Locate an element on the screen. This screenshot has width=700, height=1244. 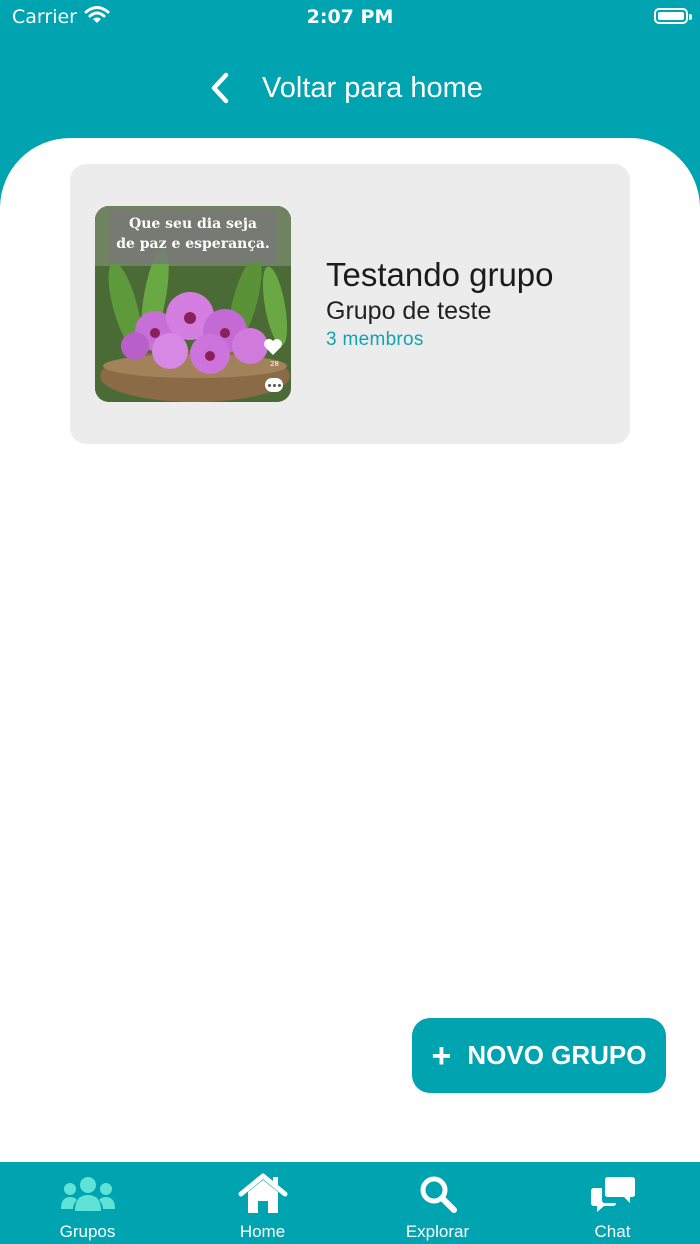
search-icon is located at coordinates (438, 1194).